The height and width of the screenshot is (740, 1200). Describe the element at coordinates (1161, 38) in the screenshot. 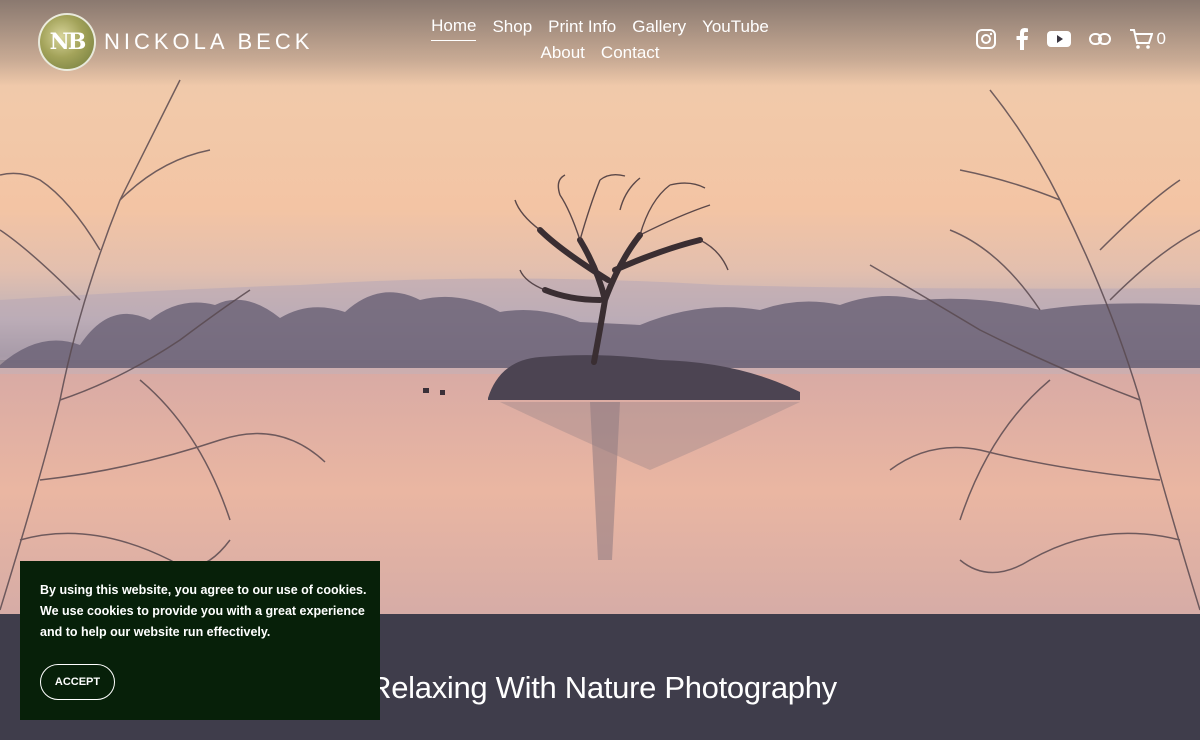

I see `cart-count: 0` at that location.